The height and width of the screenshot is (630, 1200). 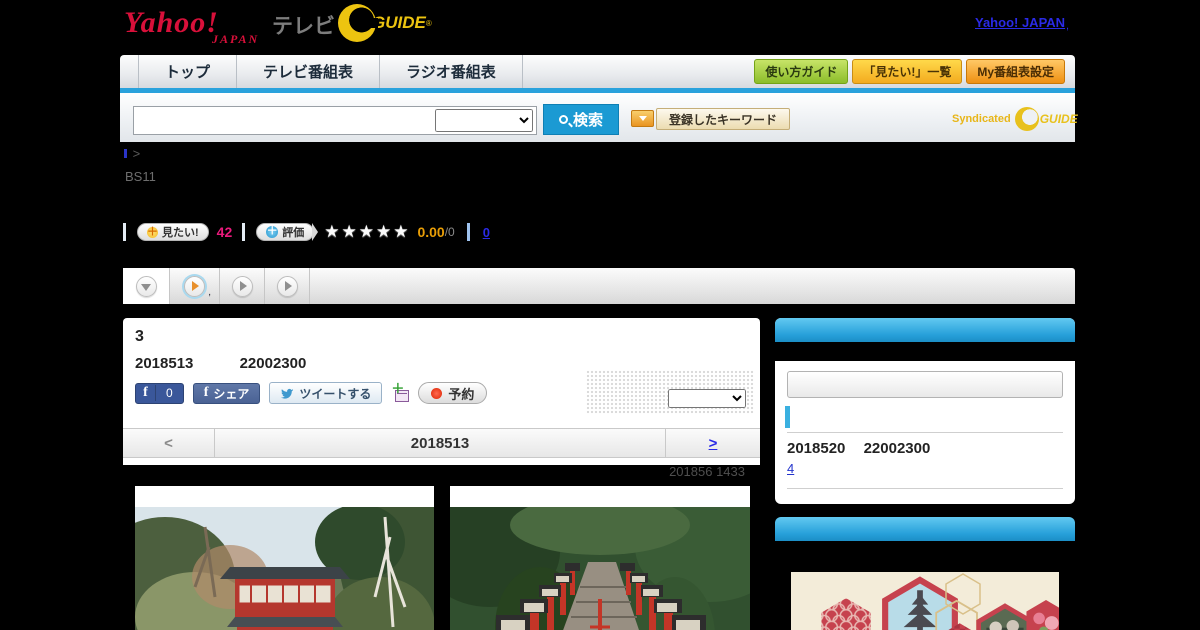 I want to click on gguide-logo: GUIDE ®, so click(x=385, y=23).